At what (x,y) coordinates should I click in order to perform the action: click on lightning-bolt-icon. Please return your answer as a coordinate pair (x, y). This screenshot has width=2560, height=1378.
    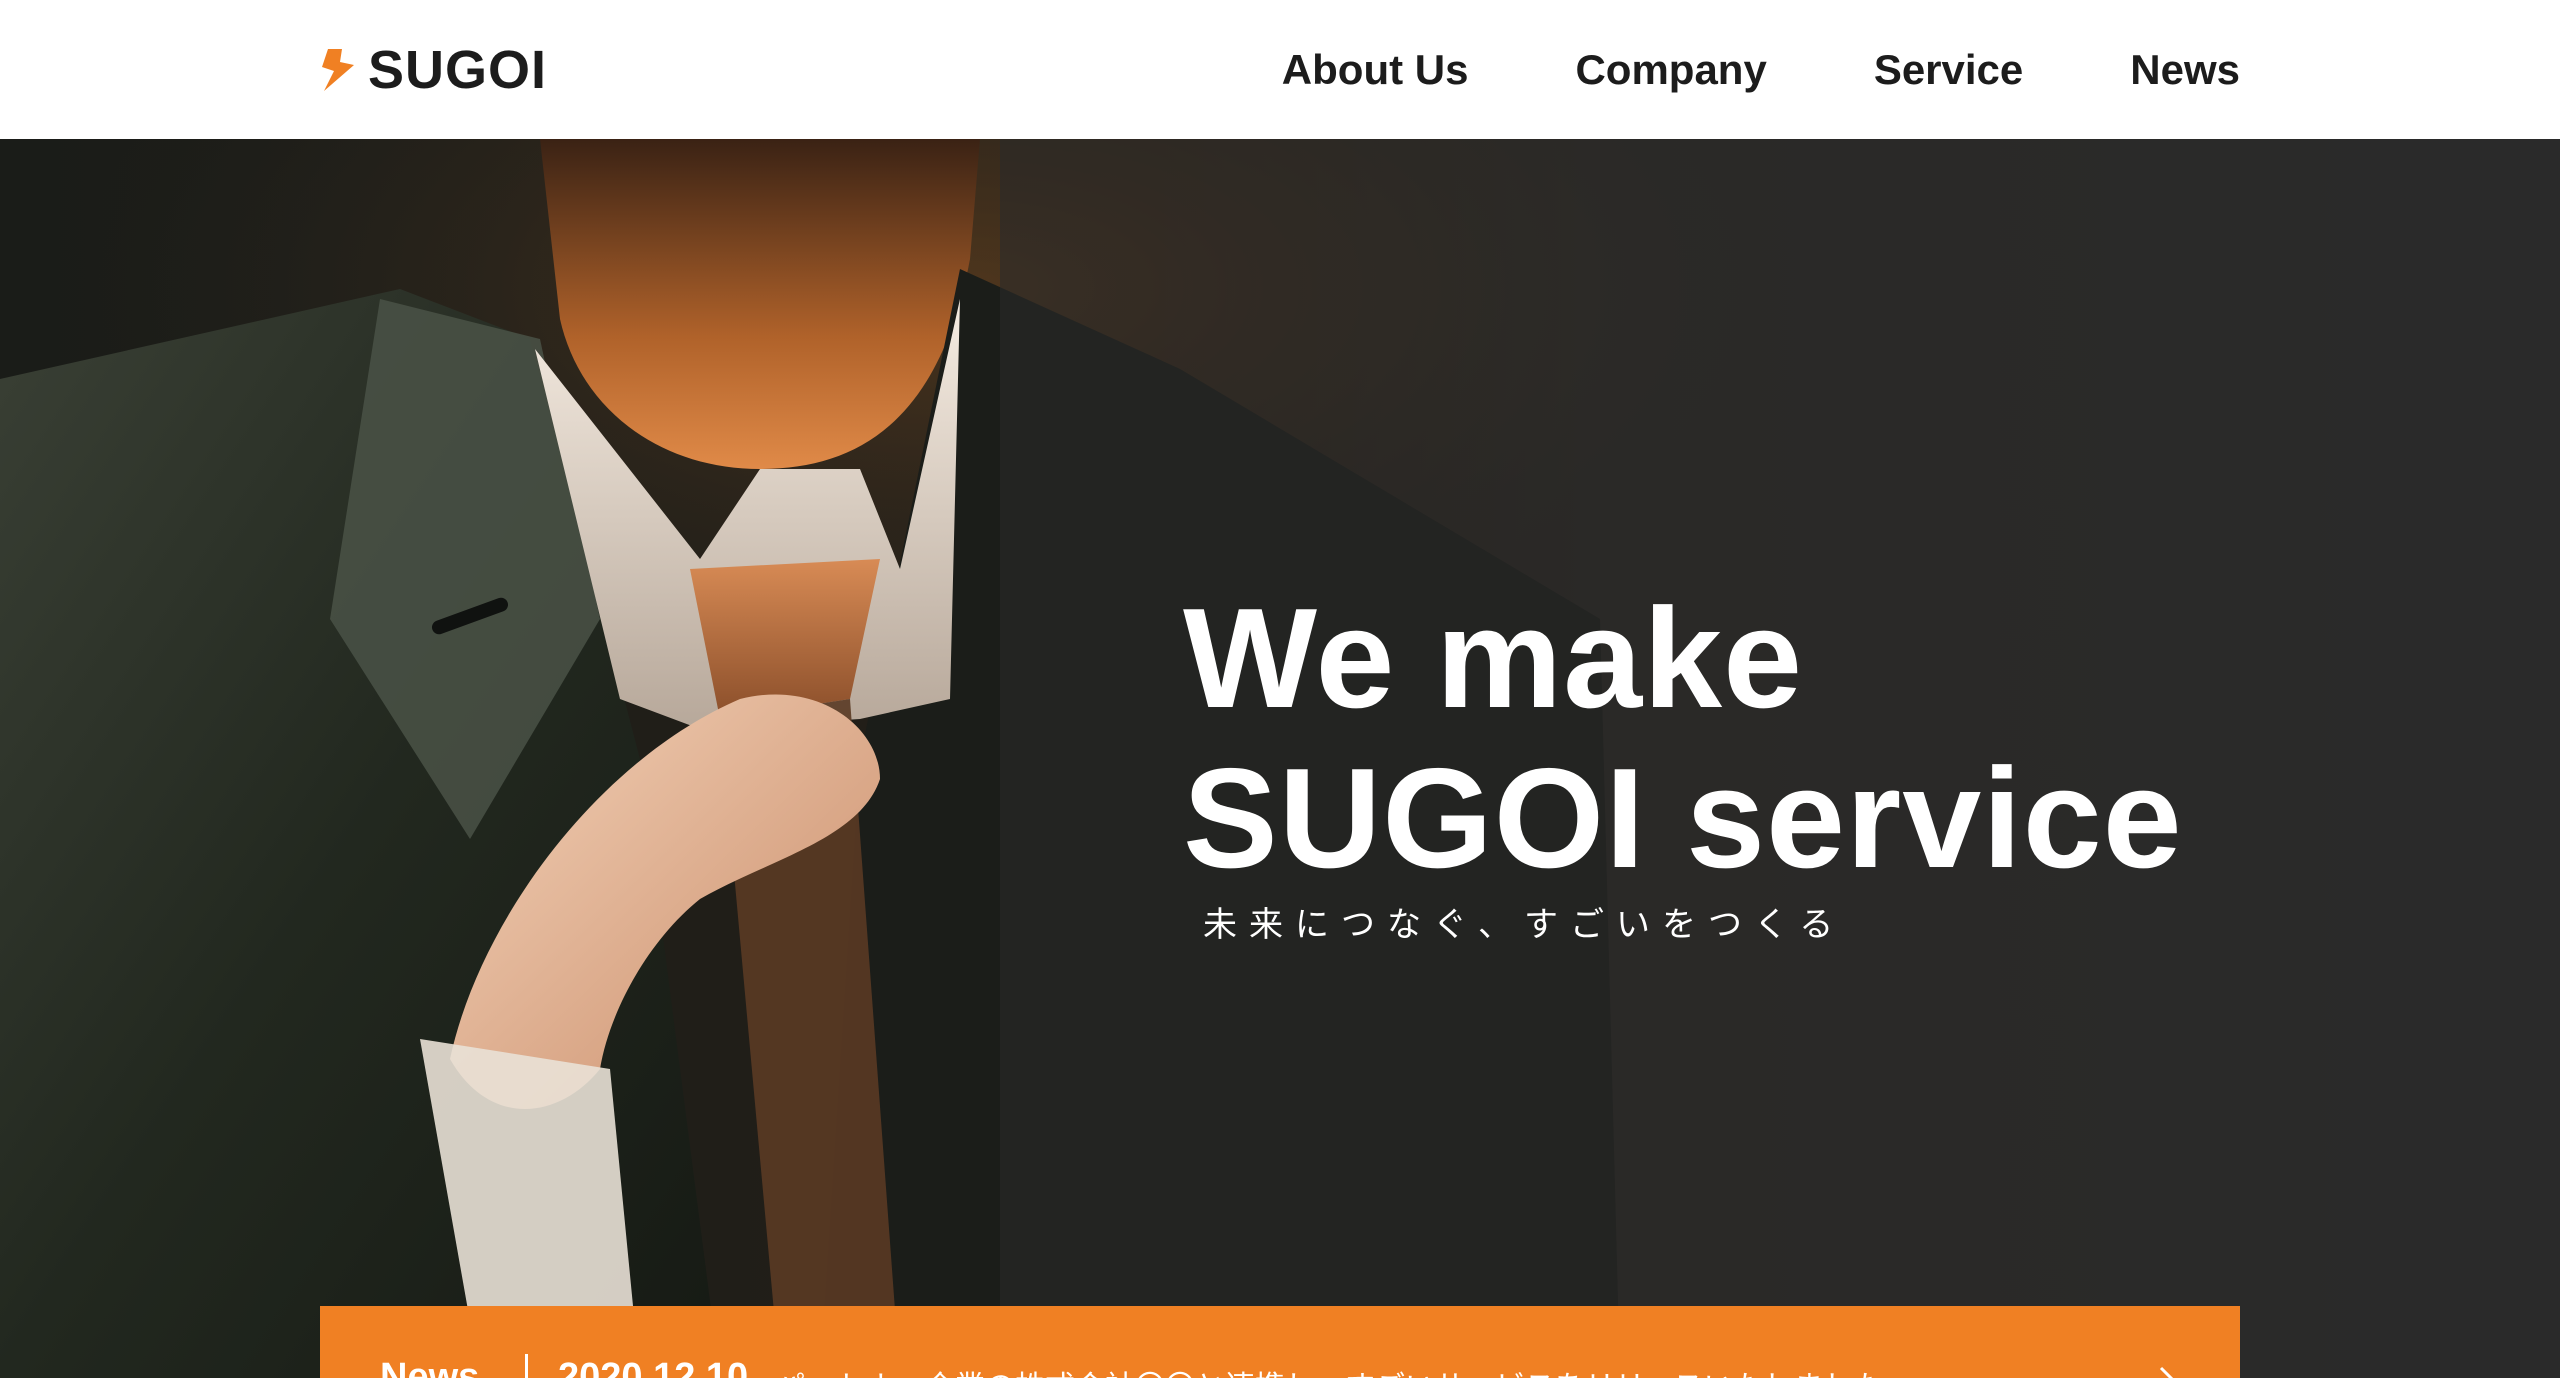
    Looking at the image, I should click on (338, 70).